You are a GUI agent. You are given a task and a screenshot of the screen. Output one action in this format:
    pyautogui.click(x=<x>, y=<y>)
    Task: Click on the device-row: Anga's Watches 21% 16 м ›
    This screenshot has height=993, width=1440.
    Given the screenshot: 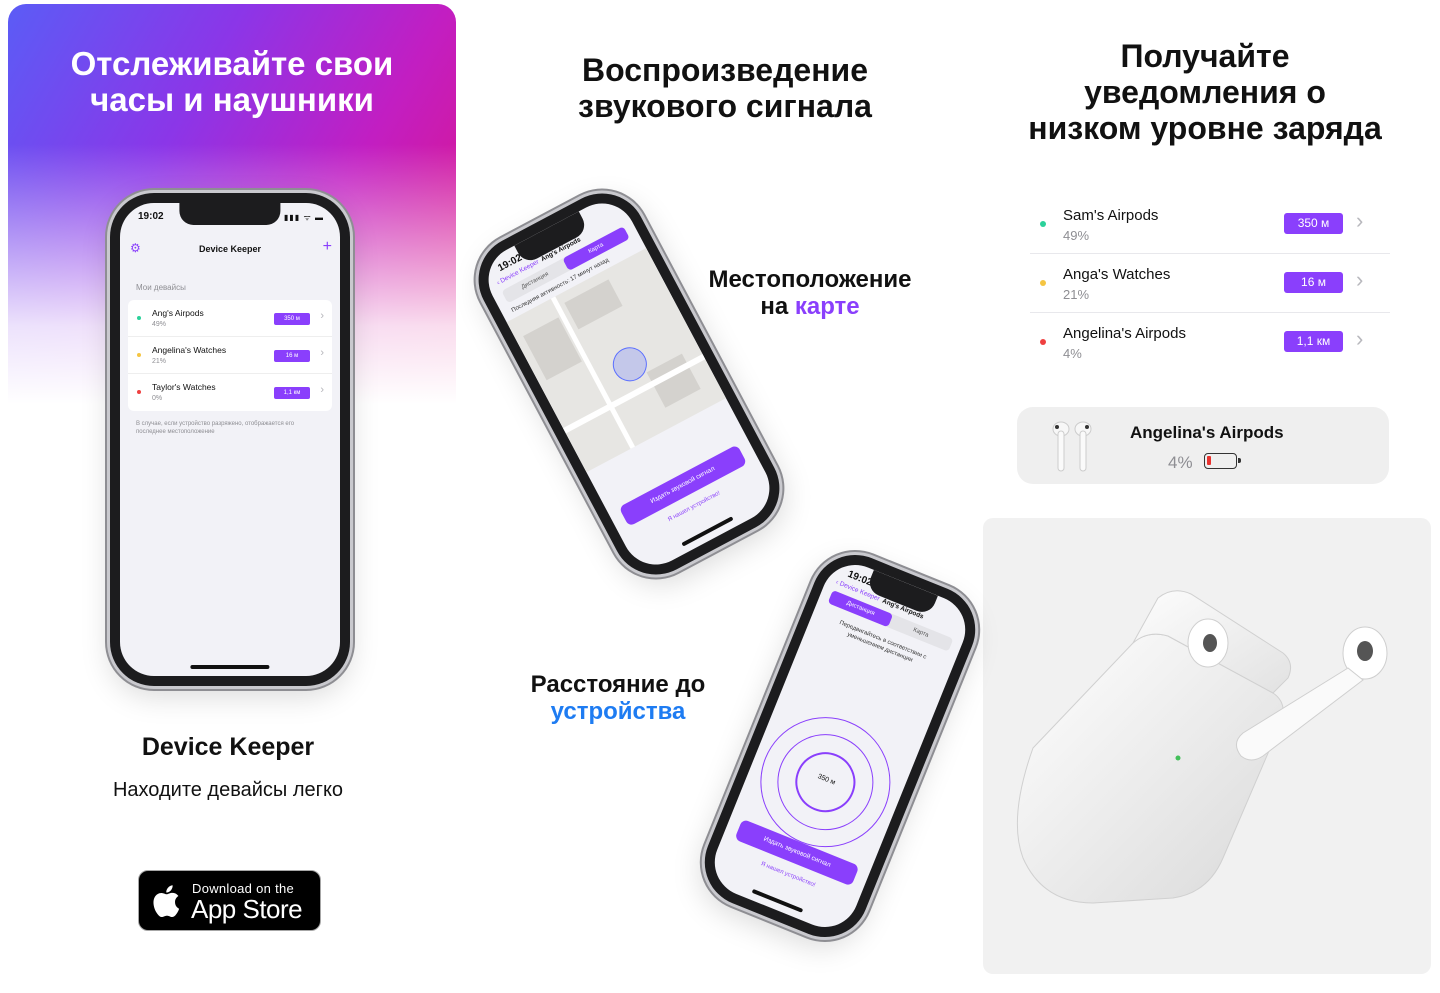 What is the action you would take?
    pyautogui.click(x=1210, y=283)
    